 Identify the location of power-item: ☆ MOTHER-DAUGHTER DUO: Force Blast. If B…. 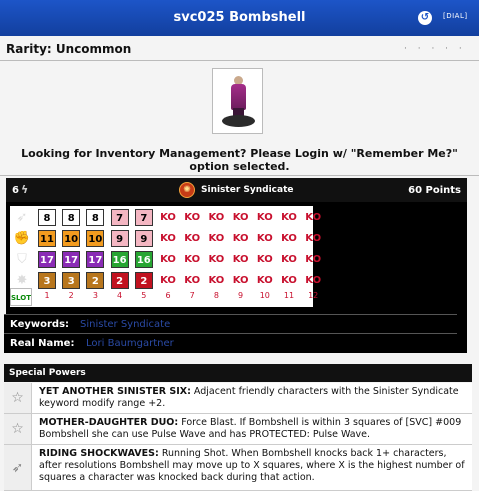
(238, 429).